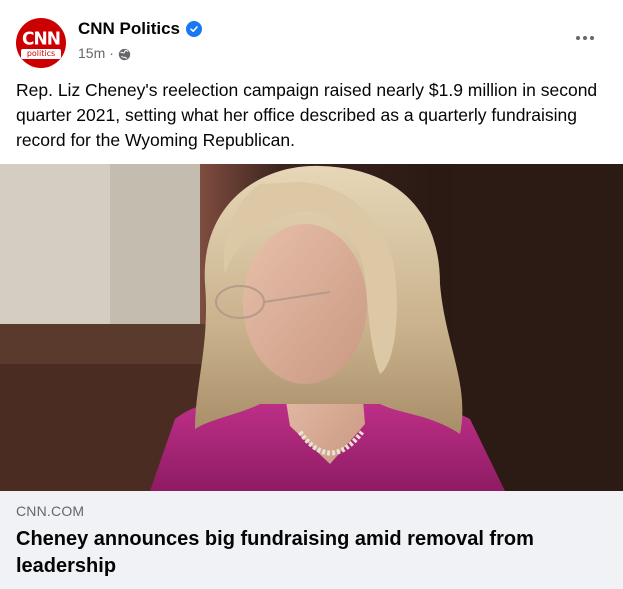 This screenshot has height=589, width=623. What do you see at coordinates (311, 42) in the screenshot?
I see `post-header: CNN politics CNN Politics 15m ·` at bounding box center [311, 42].